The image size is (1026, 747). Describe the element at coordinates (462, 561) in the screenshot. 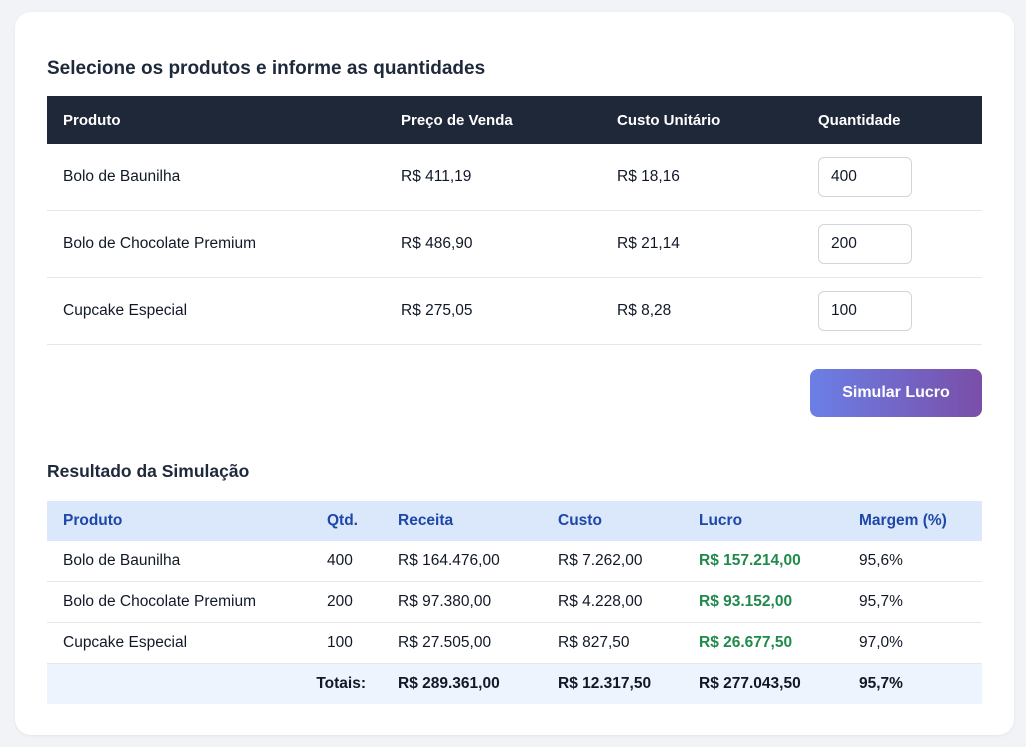

I see `revenue: R$ 164.476,00` at that location.